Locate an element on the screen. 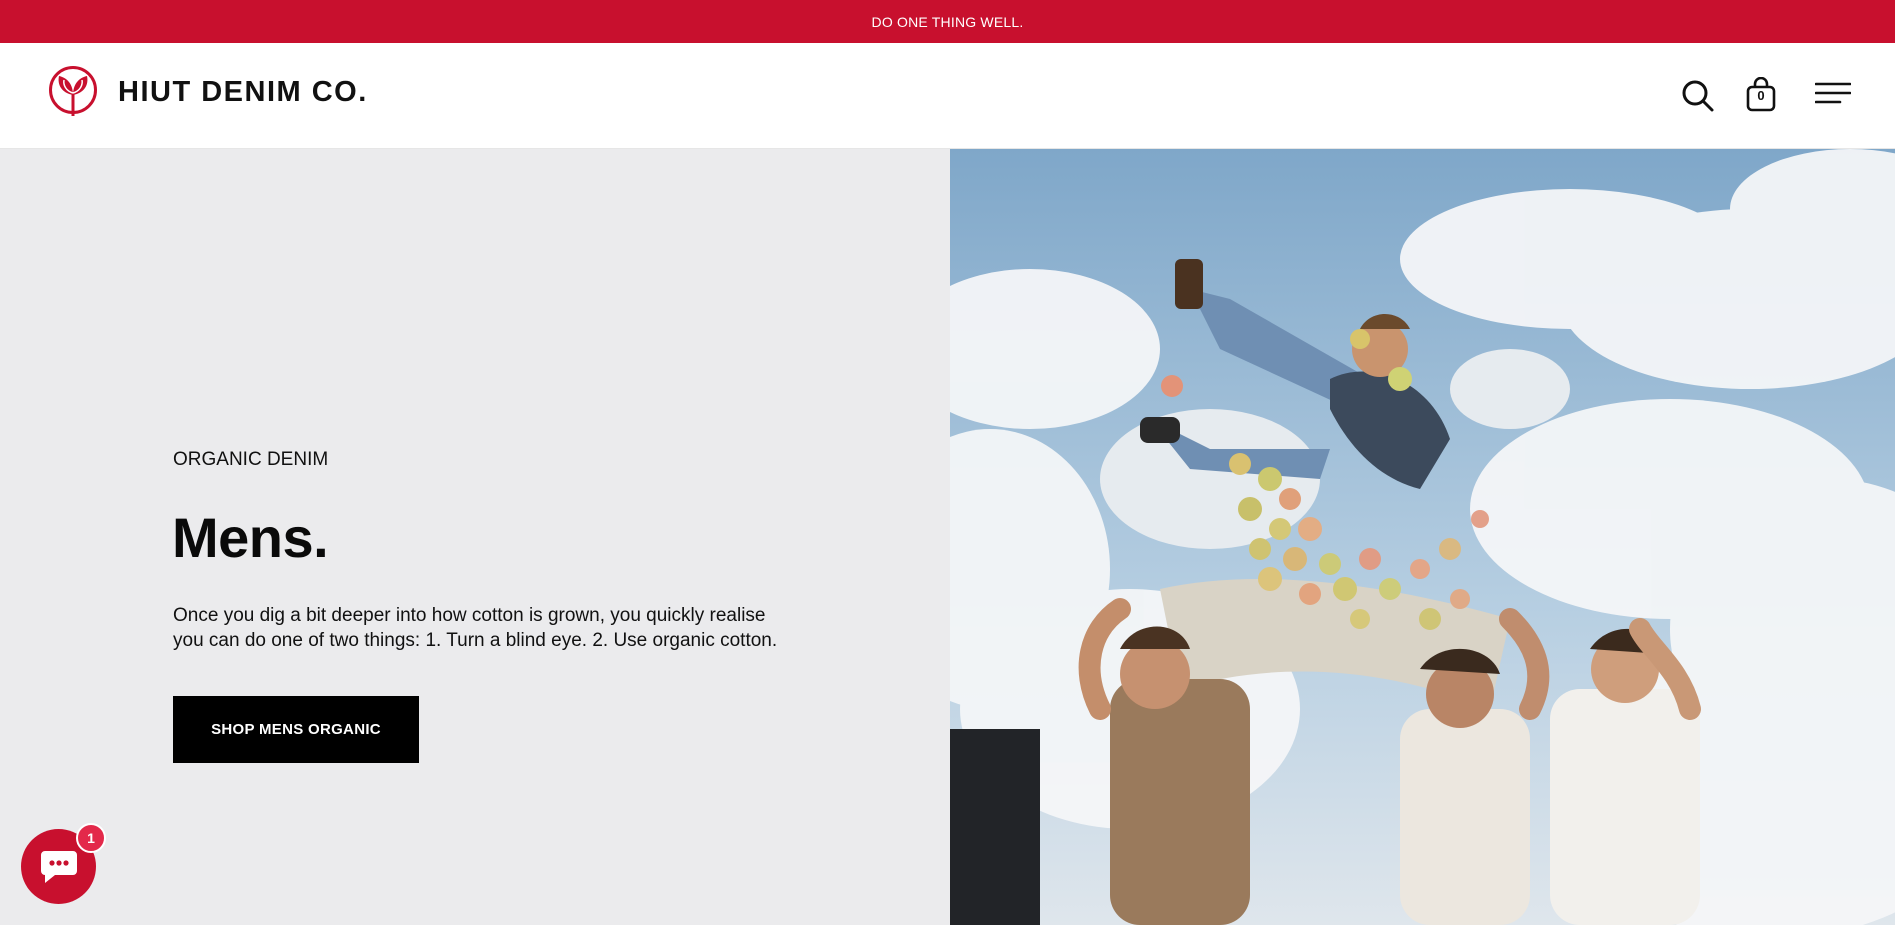 The height and width of the screenshot is (925, 1895). cart-count: 0 is located at coordinates (1761, 95).